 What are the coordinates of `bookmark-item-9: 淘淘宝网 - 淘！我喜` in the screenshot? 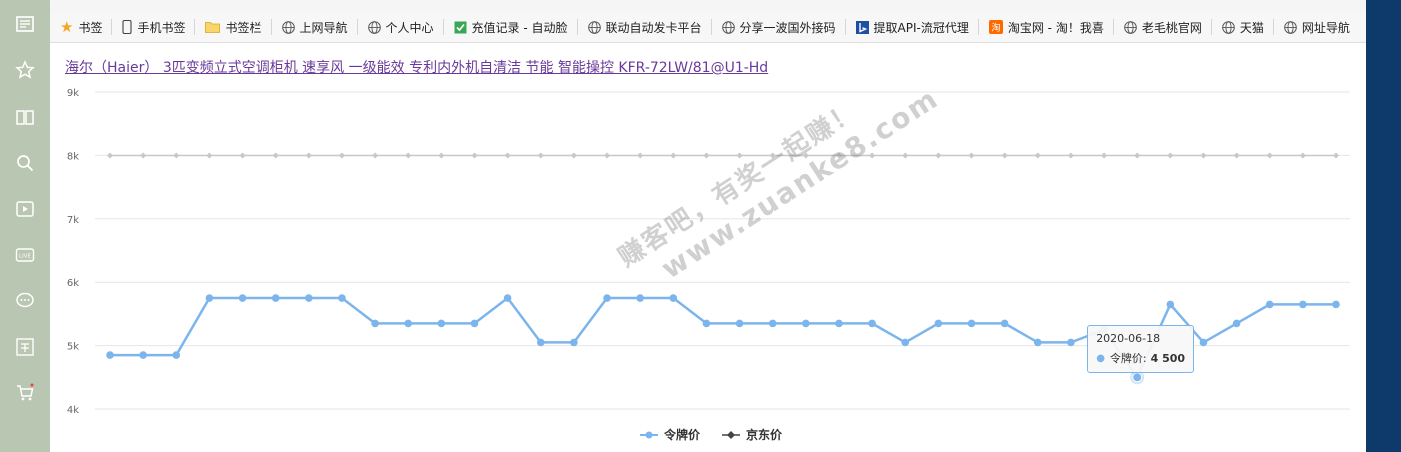 It's located at (1046, 27).